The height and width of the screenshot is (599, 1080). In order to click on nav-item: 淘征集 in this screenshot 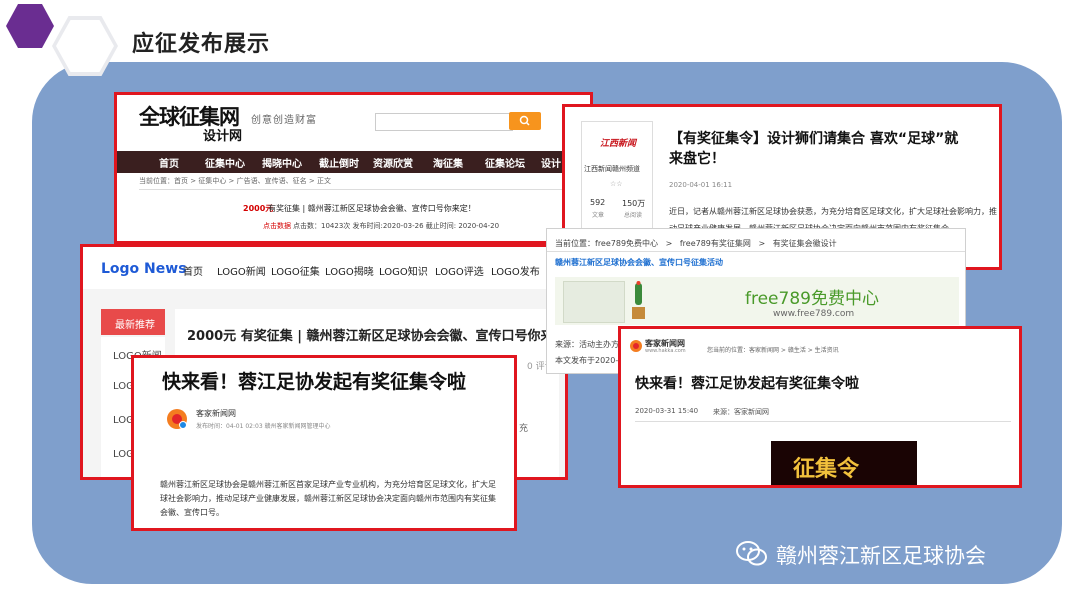, I will do `click(448, 162)`.